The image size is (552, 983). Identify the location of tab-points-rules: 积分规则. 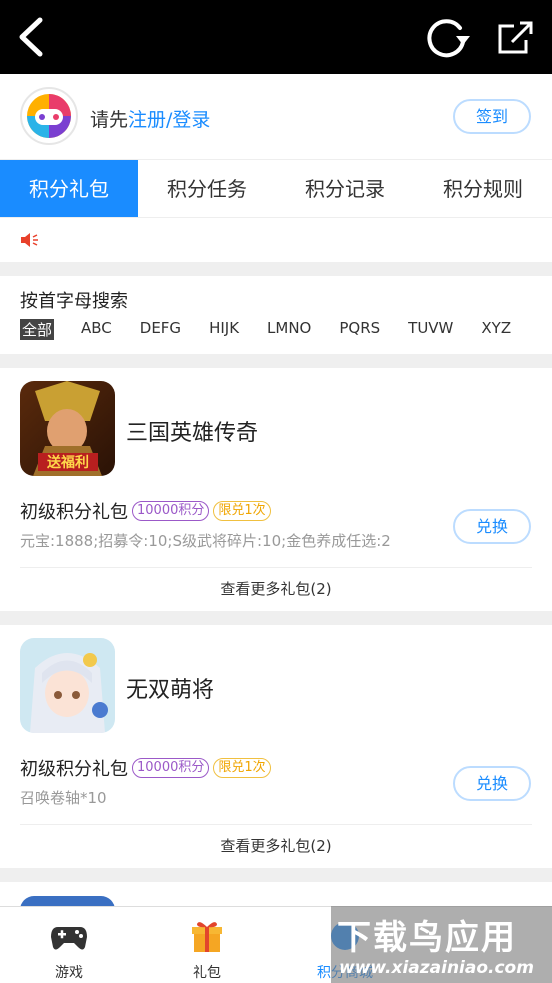
(483, 188).